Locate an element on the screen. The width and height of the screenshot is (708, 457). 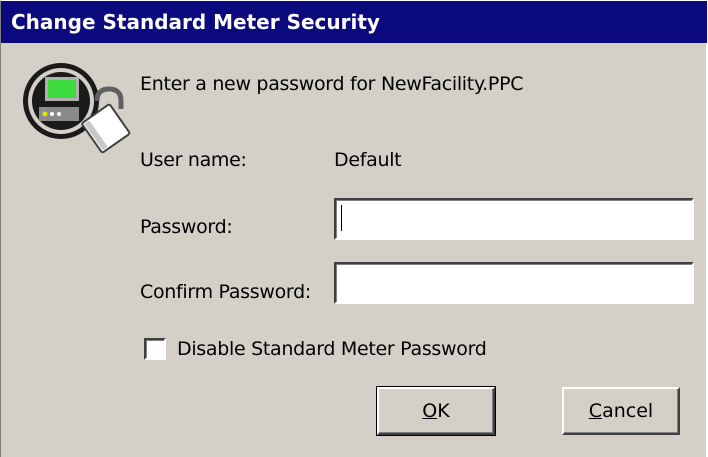
disable-password-label: Disable Standard Meter Password is located at coordinates (332, 349).